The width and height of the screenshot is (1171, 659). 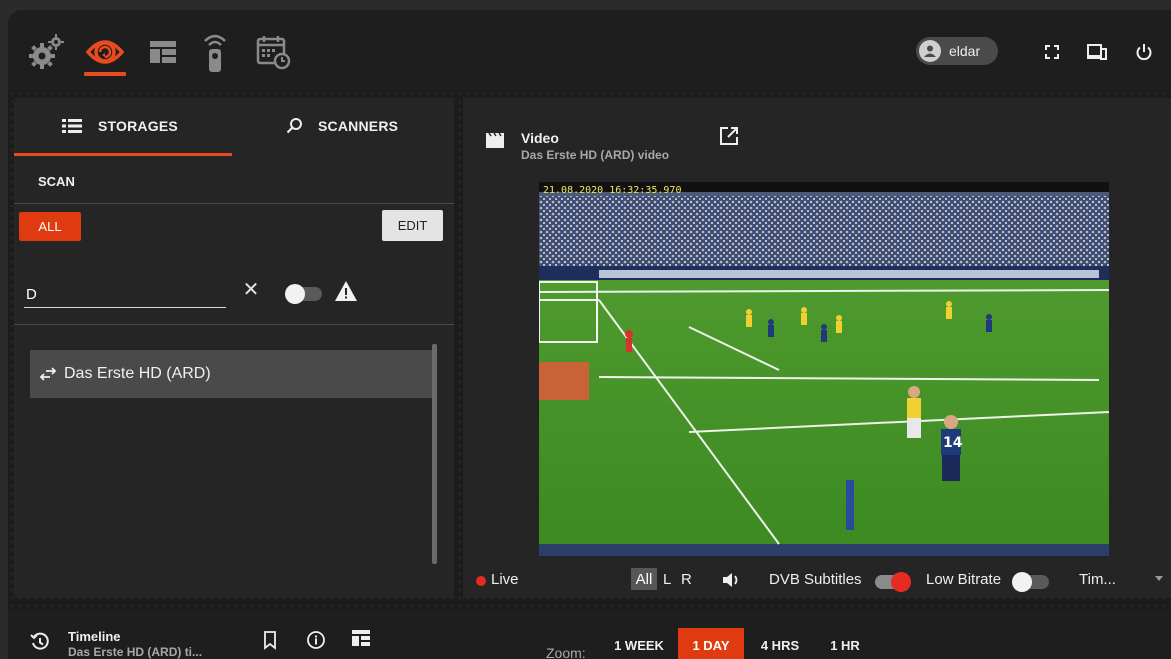 I want to click on tab-scanners-label: SCANNERS, so click(x=358, y=126).